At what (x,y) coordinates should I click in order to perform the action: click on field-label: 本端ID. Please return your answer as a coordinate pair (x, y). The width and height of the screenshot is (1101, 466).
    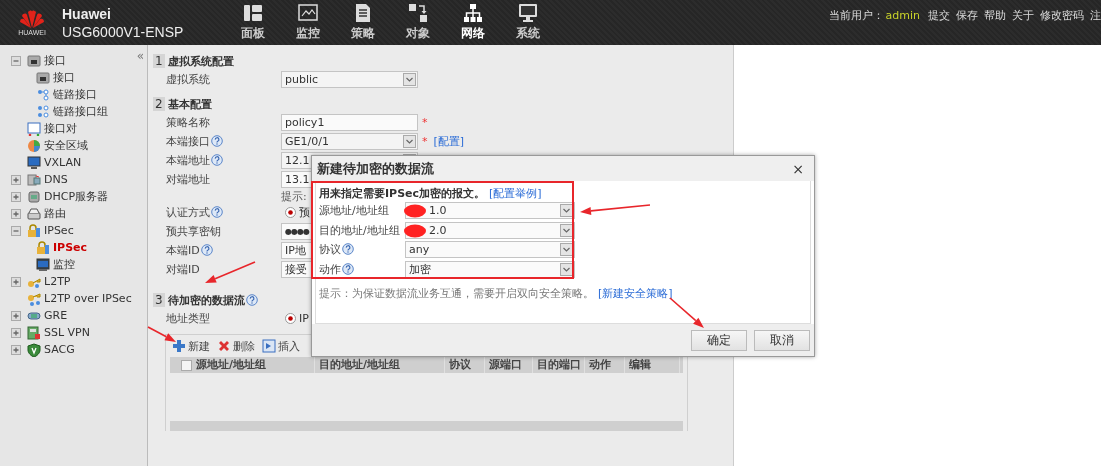
    Looking at the image, I should click on (183, 250).